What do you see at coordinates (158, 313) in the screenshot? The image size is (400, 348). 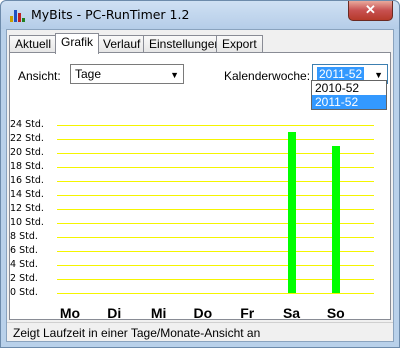 I see `x-tick-label: Mi` at bounding box center [158, 313].